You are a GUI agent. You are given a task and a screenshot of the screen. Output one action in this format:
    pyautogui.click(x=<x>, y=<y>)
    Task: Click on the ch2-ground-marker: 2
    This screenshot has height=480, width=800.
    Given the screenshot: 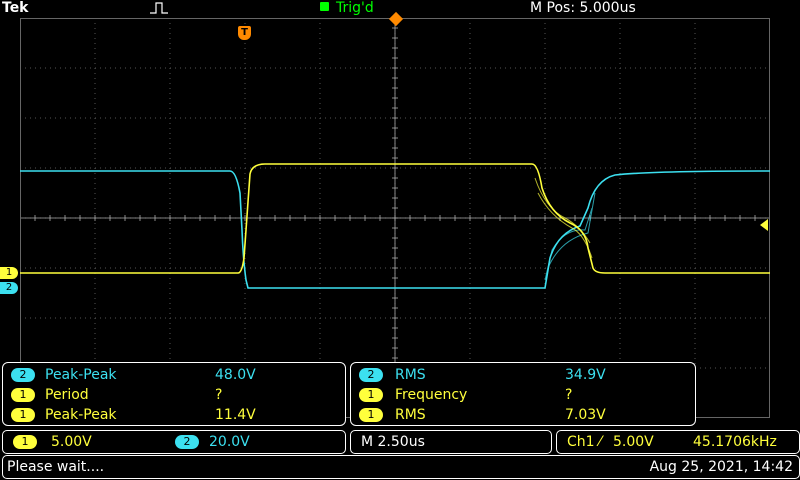 What is the action you would take?
    pyautogui.click(x=9, y=288)
    